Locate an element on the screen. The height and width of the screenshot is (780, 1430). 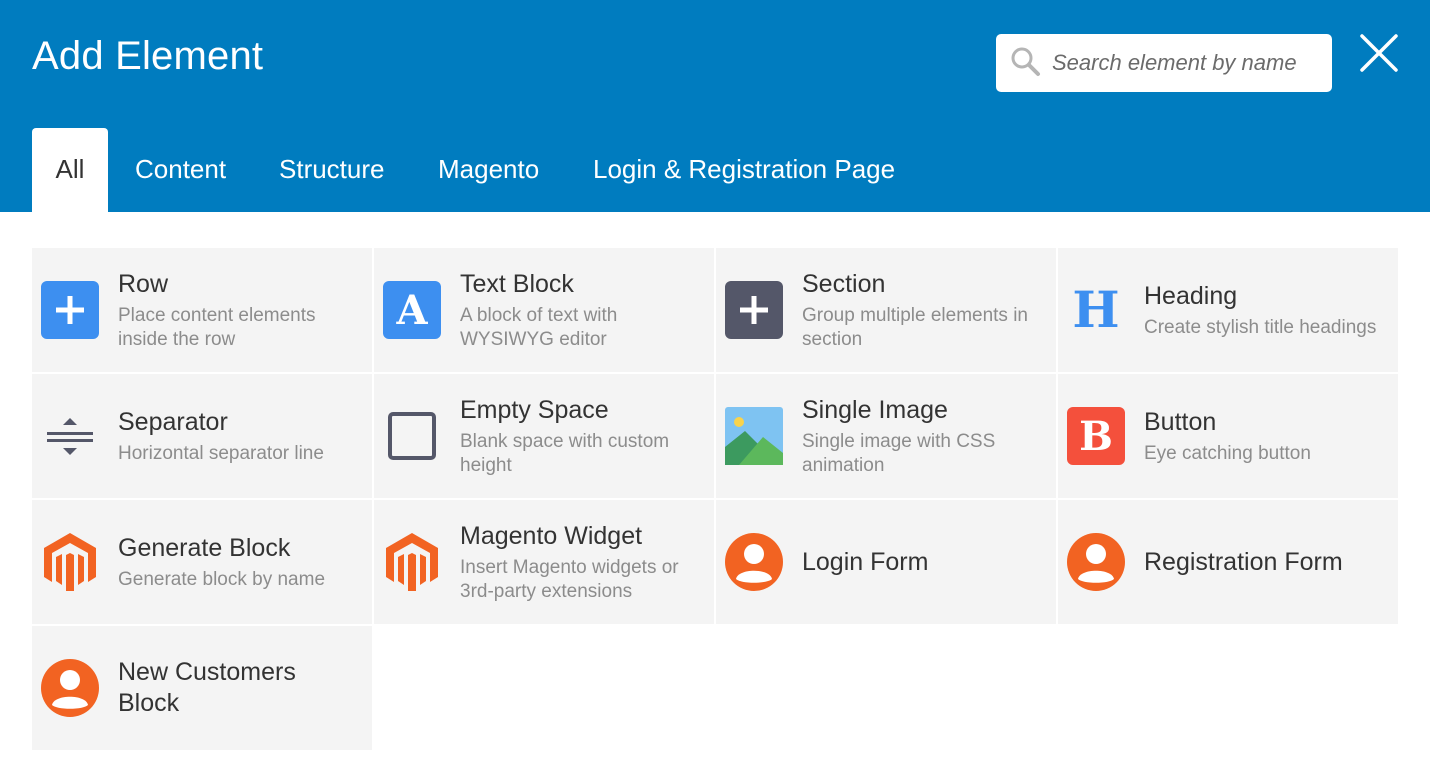
text-a-glyph: A is located at coordinates (412, 310).